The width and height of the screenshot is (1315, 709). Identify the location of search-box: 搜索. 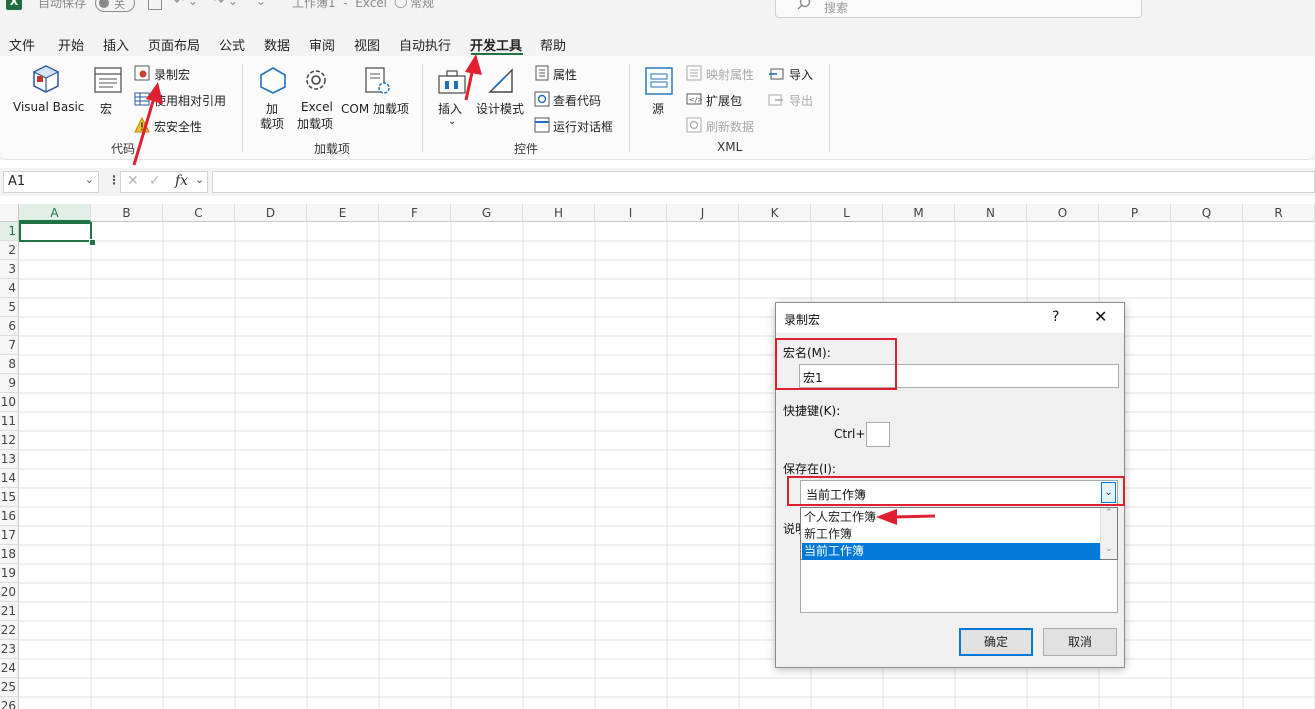
(958, 9).